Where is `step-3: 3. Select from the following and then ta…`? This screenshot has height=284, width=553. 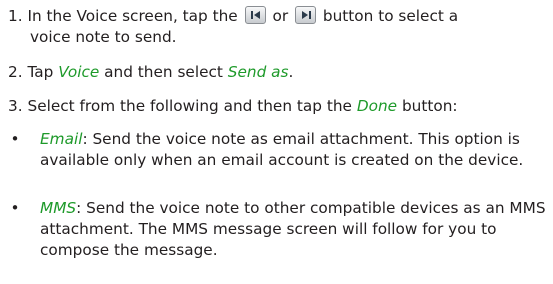 step-3: 3. Select from the following and then ta… is located at coordinates (233, 106).